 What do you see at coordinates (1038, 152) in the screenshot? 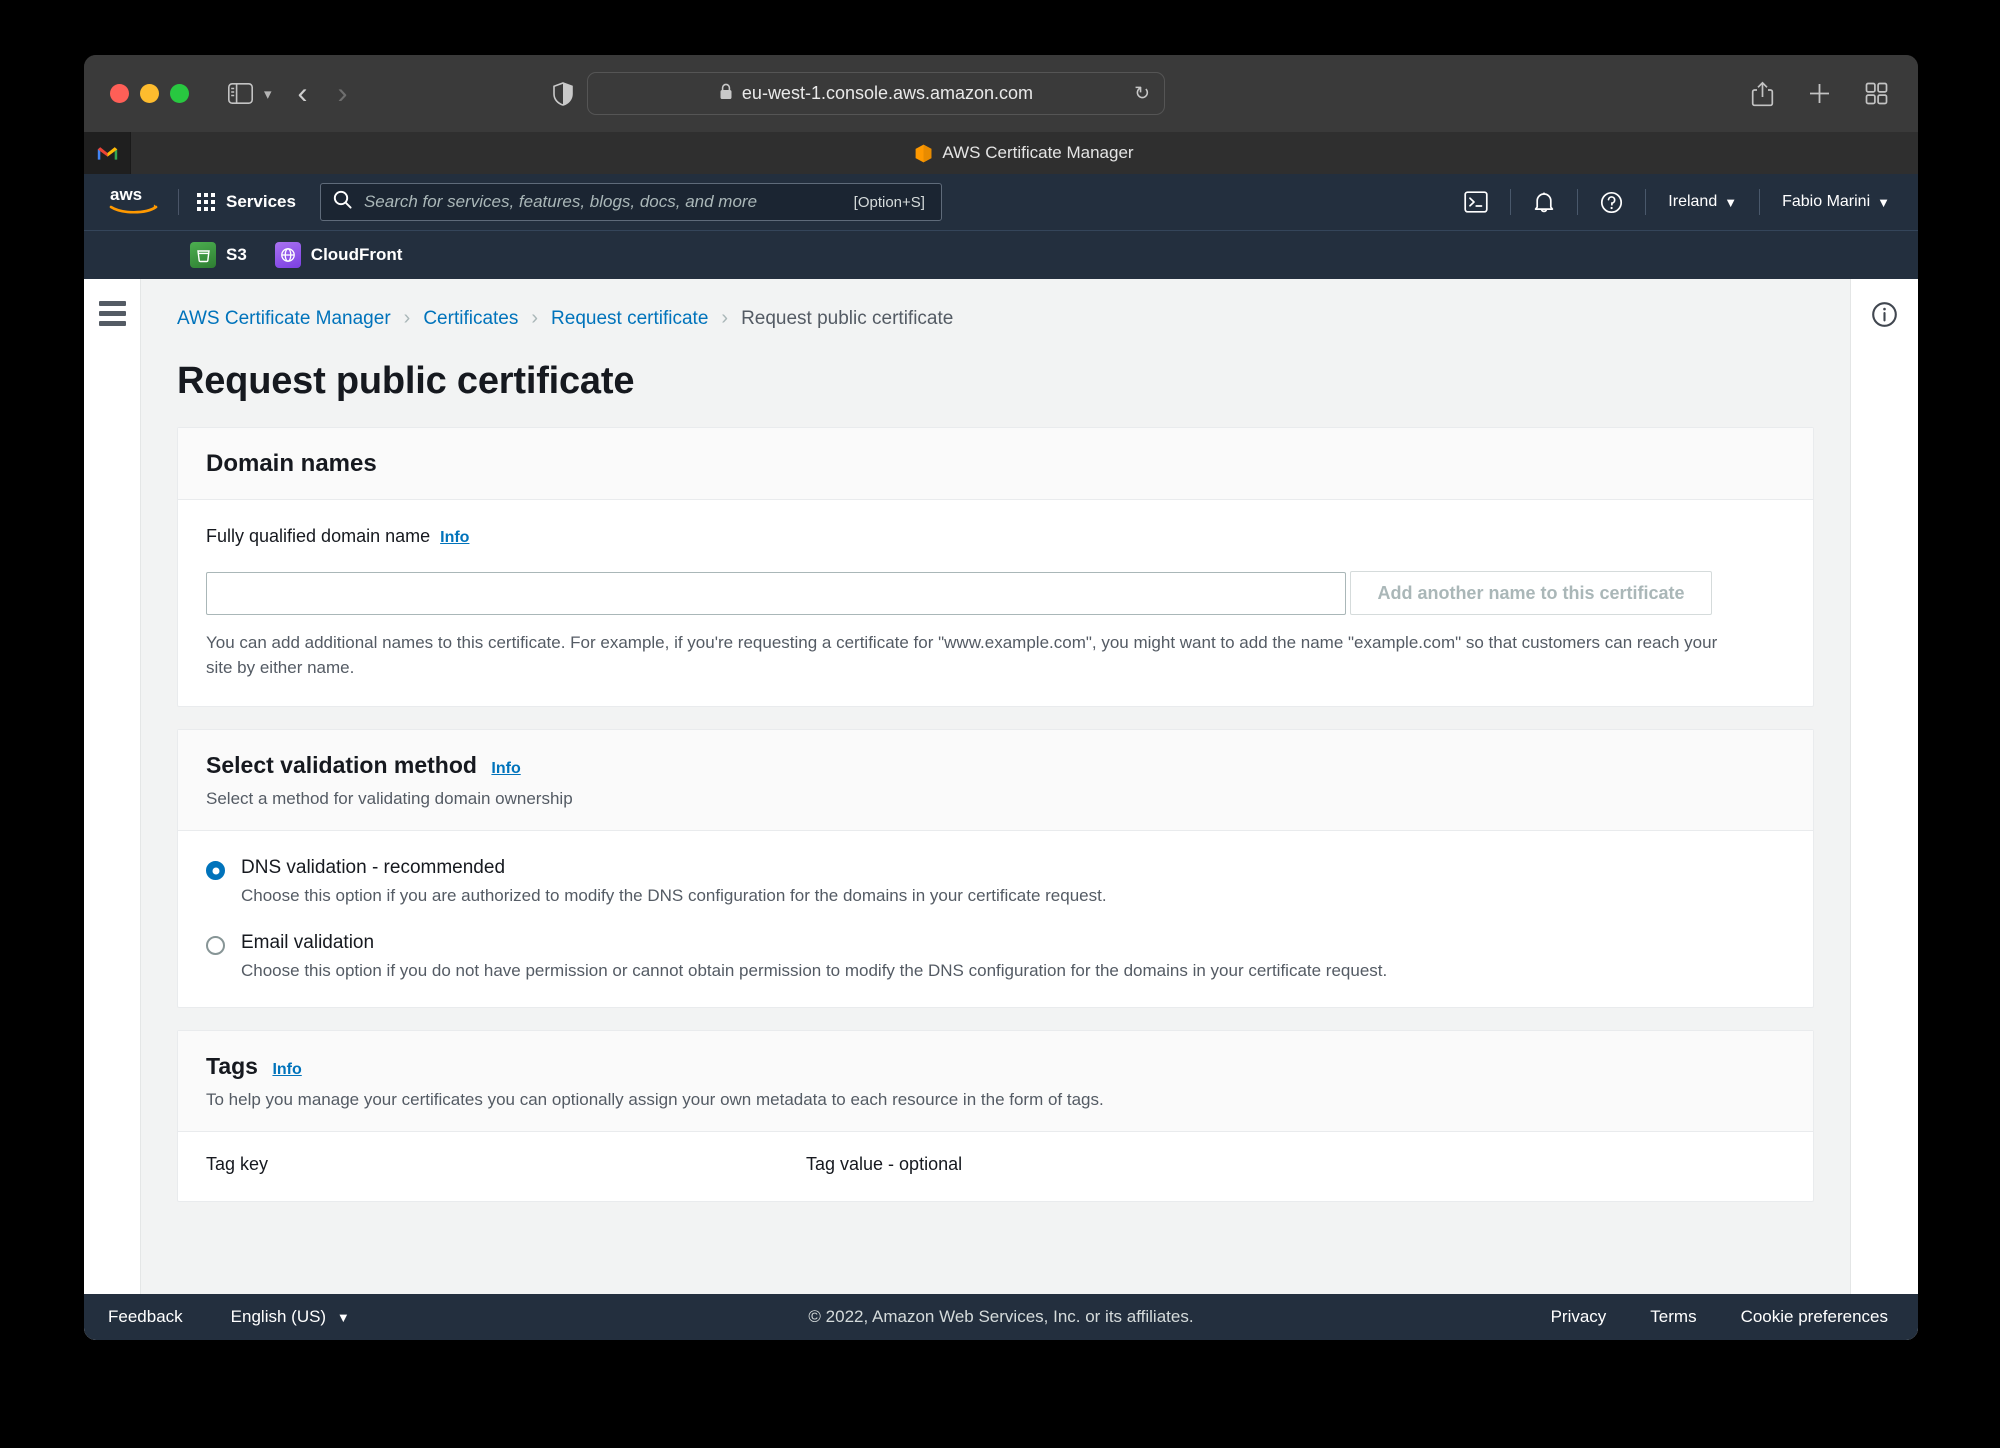
I see `tab-title: AWS Certificate Manager` at bounding box center [1038, 152].